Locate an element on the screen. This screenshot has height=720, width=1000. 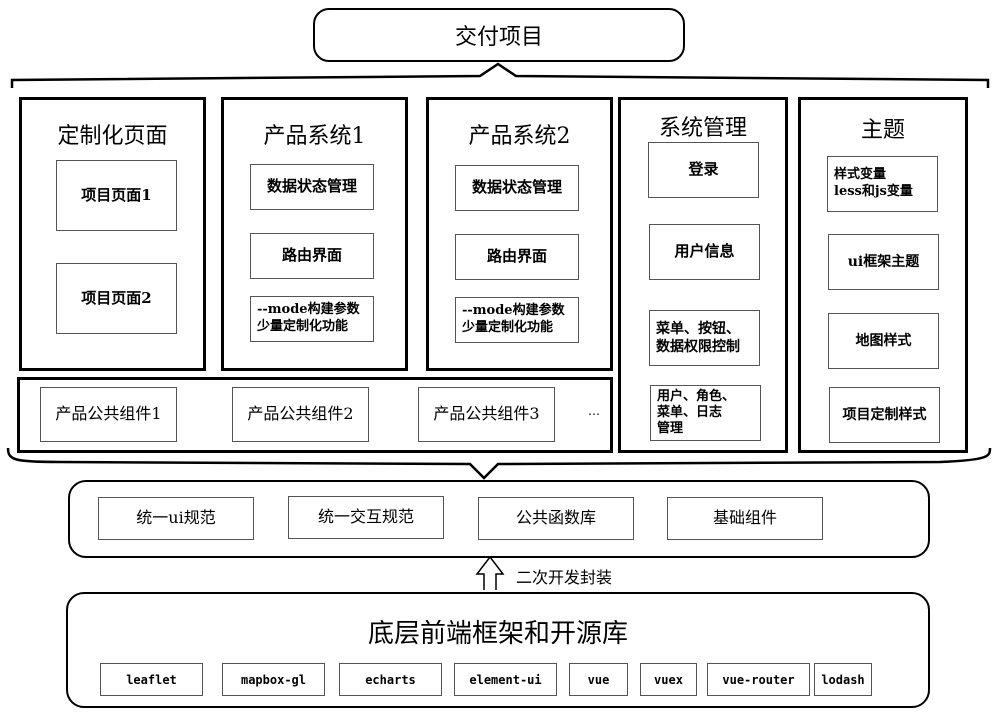
middle-item-interaction-spec: 统一交互规范 is located at coordinates (366, 517).